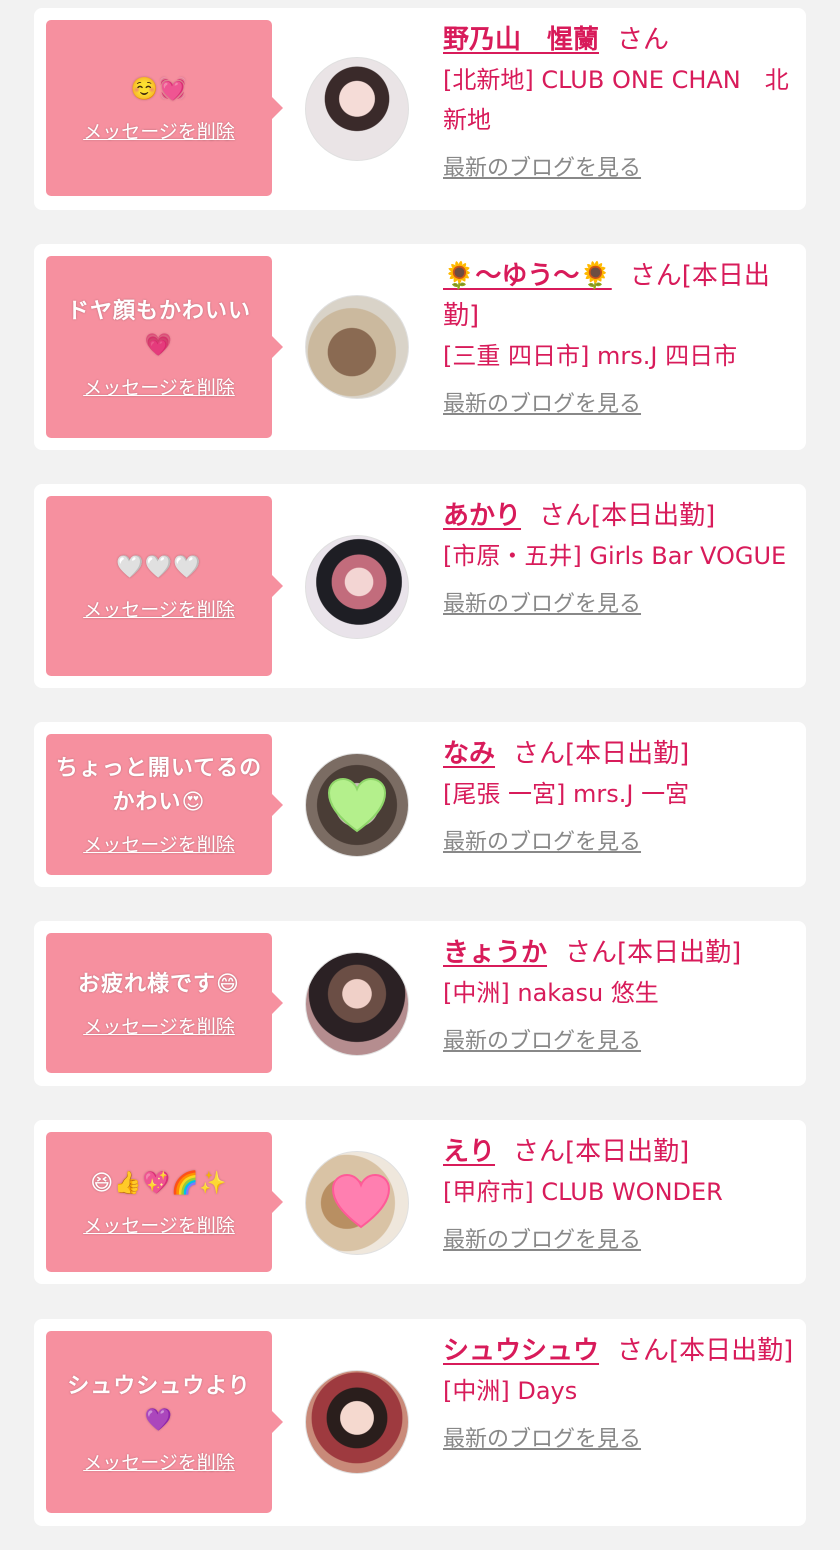 The image size is (840, 1550). What do you see at coordinates (159, 1183) in the screenshot?
I see `message-text: 😆👍💖🌈✨` at bounding box center [159, 1183].